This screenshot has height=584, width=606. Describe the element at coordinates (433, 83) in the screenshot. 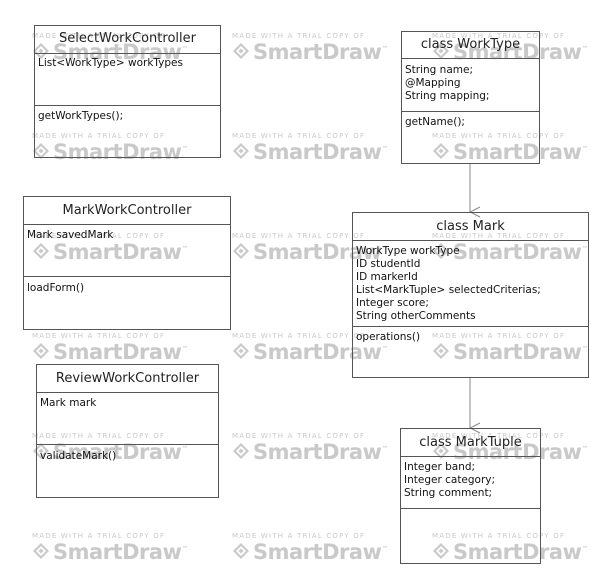

I see `class-attribute: @Mapping` at that location.